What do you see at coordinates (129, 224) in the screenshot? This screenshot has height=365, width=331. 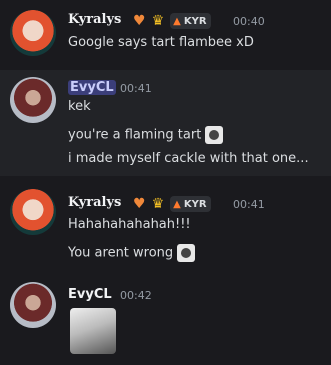 I see `message-text: Hahahahahahah!!!` at bounding box center [129, 224].